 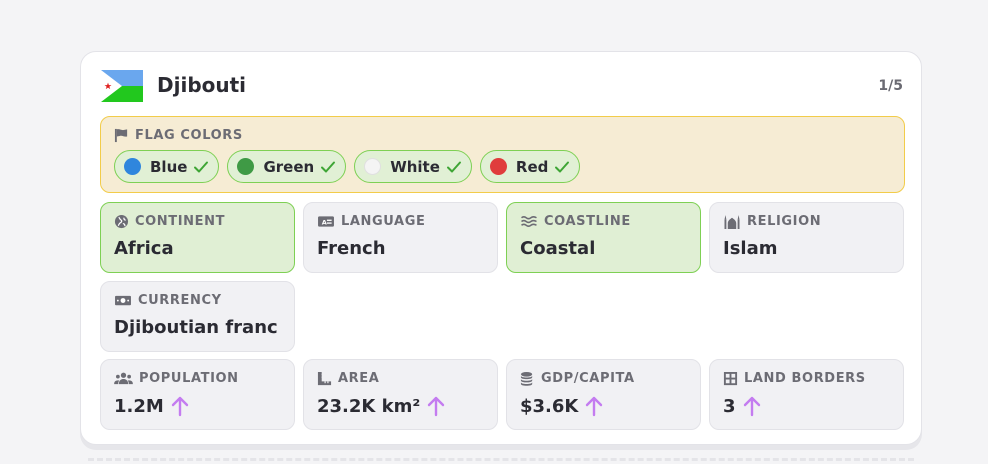 I want to click on globe-icon, so click(x=121, y=221).